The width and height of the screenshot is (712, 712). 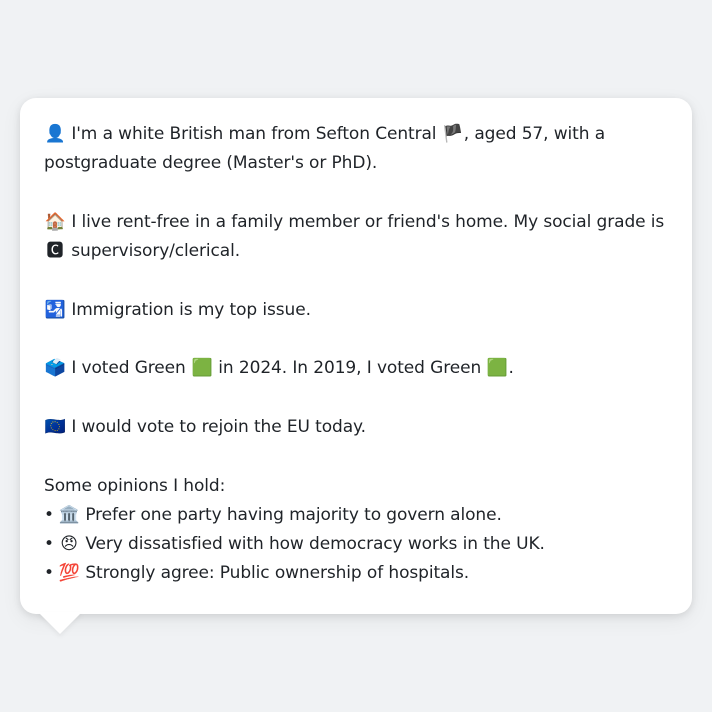 What do you see at coordinates (60, 623) in the screenshot?
I see `bubble-tail` at bounding box center [60, 623].